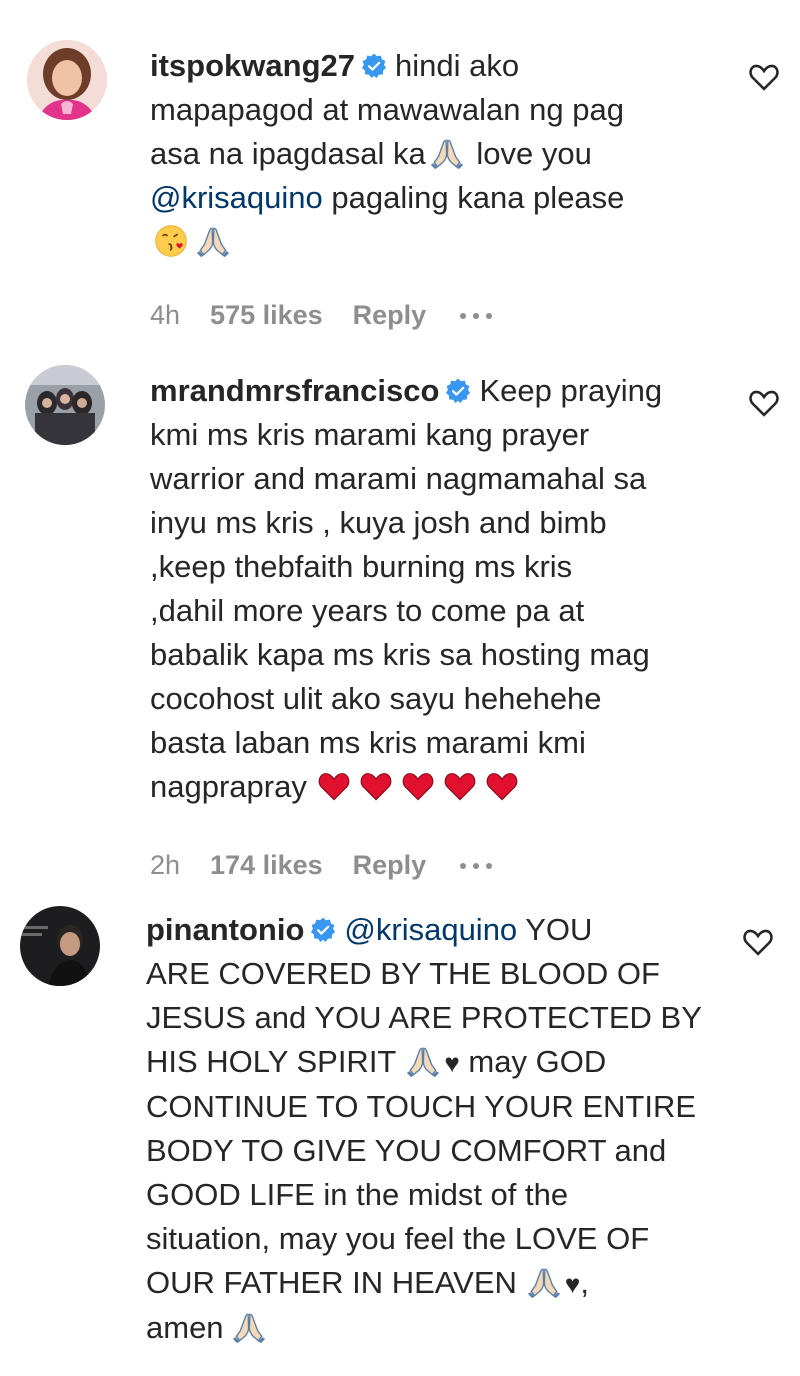 This screenshot has width=800, height=1376. What do you see at coordinates (368, 742) in the screenshot?
I see `comment-line: basta laban ms kris marami kmi` at bounding box center [368, 742].